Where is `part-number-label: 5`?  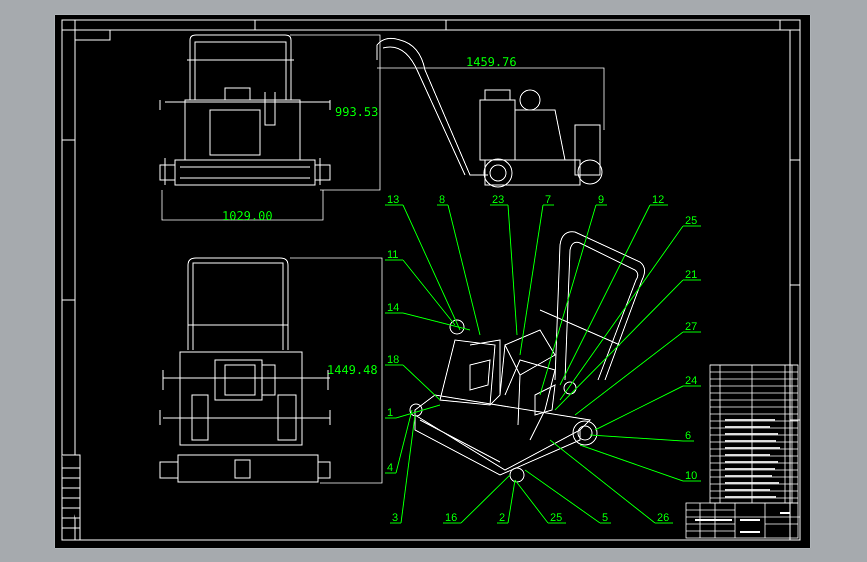
part-number-label: 5 is located at coordinates (605, 518).